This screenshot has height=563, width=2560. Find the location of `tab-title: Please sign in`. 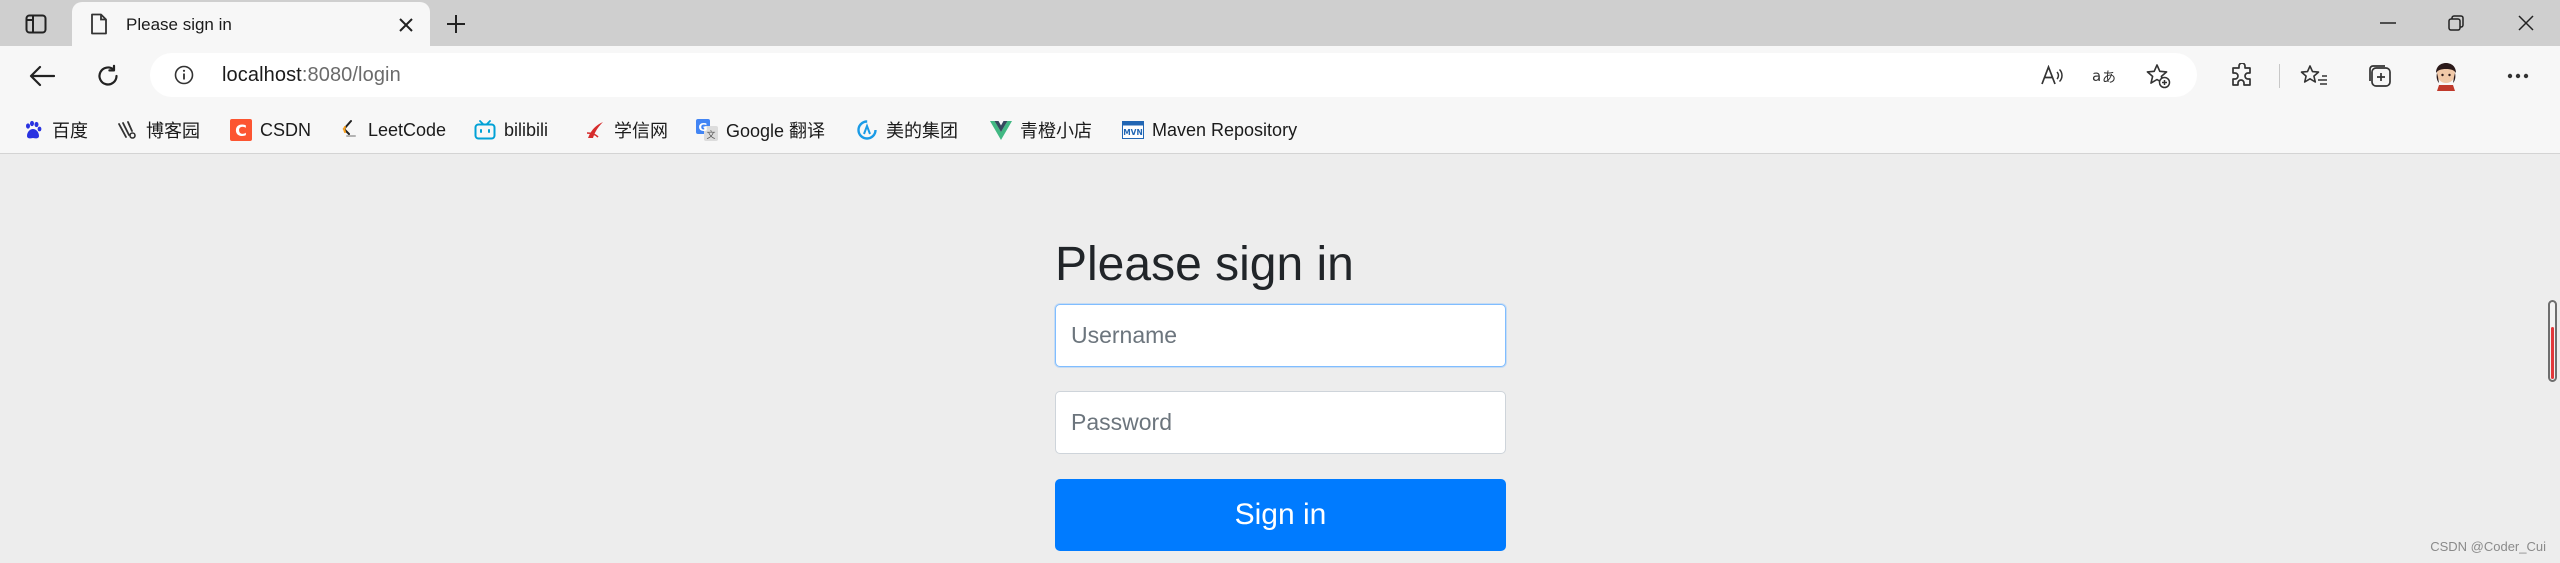

tab-title: Please sign in is located at coordinates (179, 24).